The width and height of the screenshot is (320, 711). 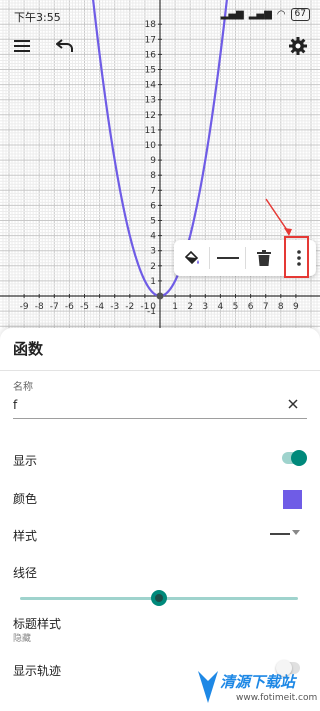 I want to click on y-tick-label: 3, so click(x=153, y=252).